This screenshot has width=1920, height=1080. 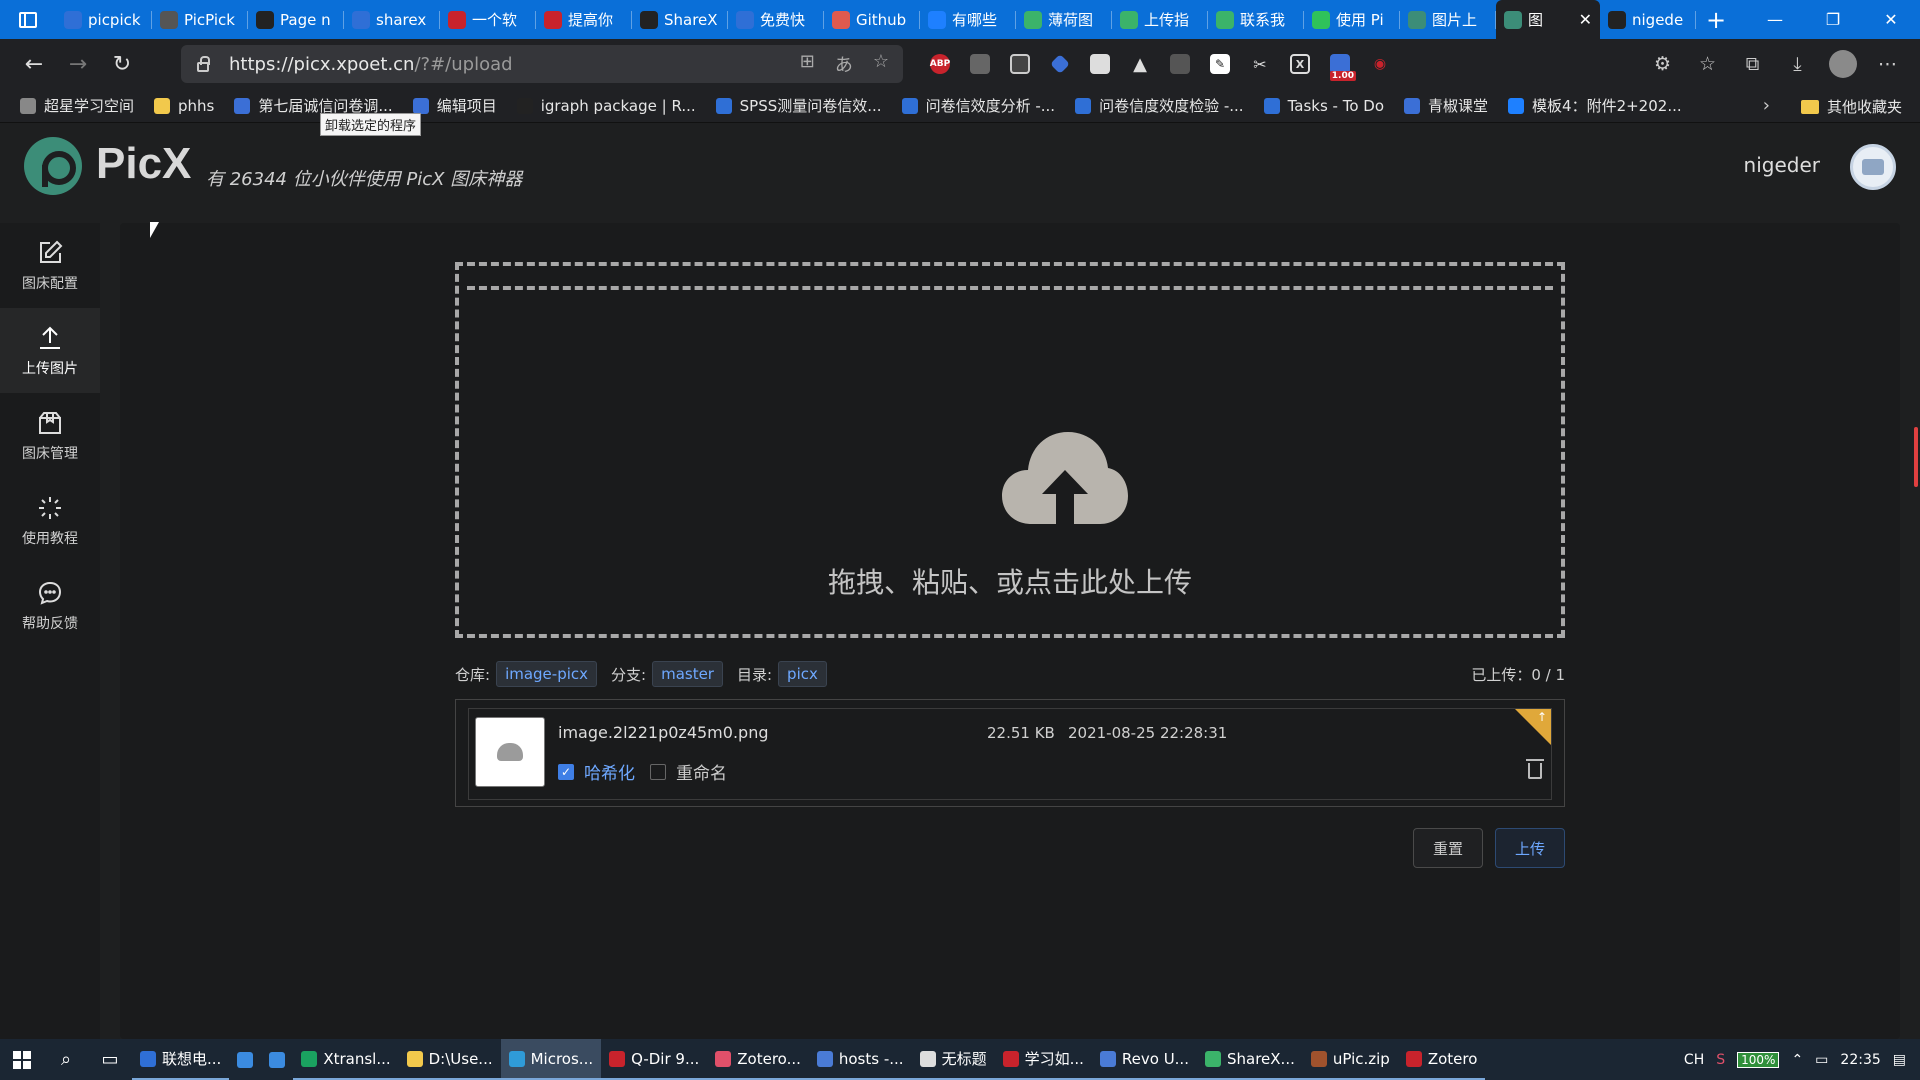 I want to click on browser-tab: picpick, so click(x=104, y=19).